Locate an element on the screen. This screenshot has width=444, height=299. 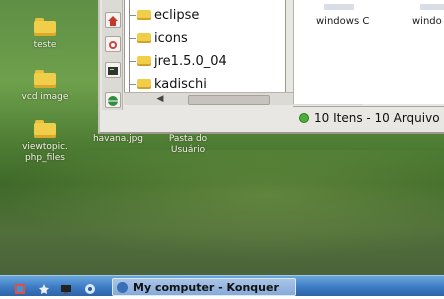
status-bar: 10 Itens - 10 Arquivo is located at coordinates (368, 117).